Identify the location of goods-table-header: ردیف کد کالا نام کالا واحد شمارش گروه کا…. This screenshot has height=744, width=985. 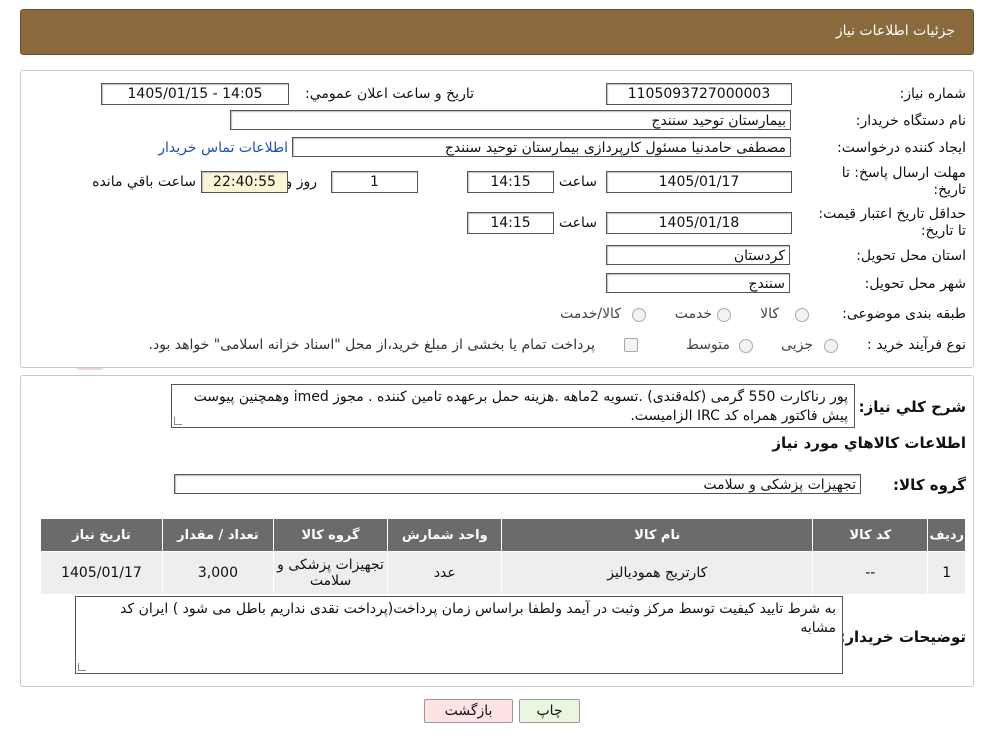
(503, 535).